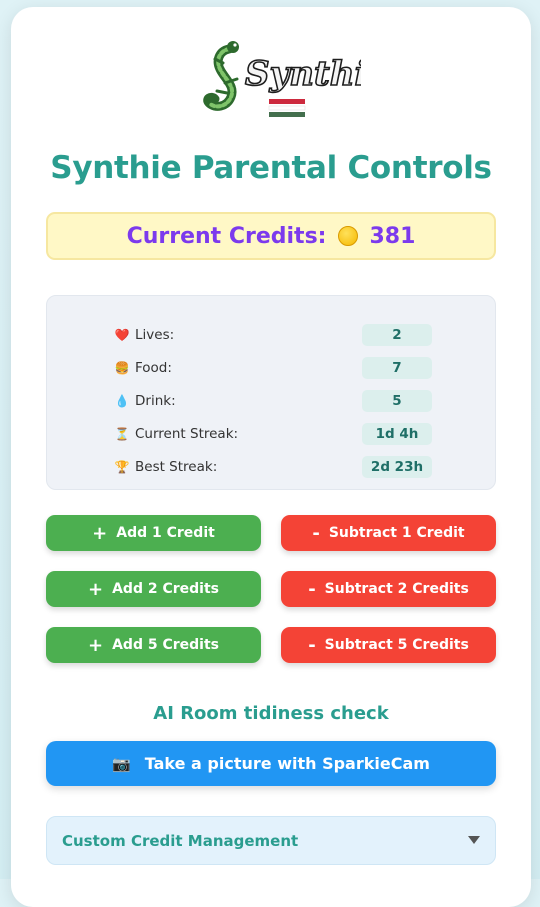 This screenshot has width=540, height=907. I want to click on stat-label: Current Streak:, so click(187, 434).